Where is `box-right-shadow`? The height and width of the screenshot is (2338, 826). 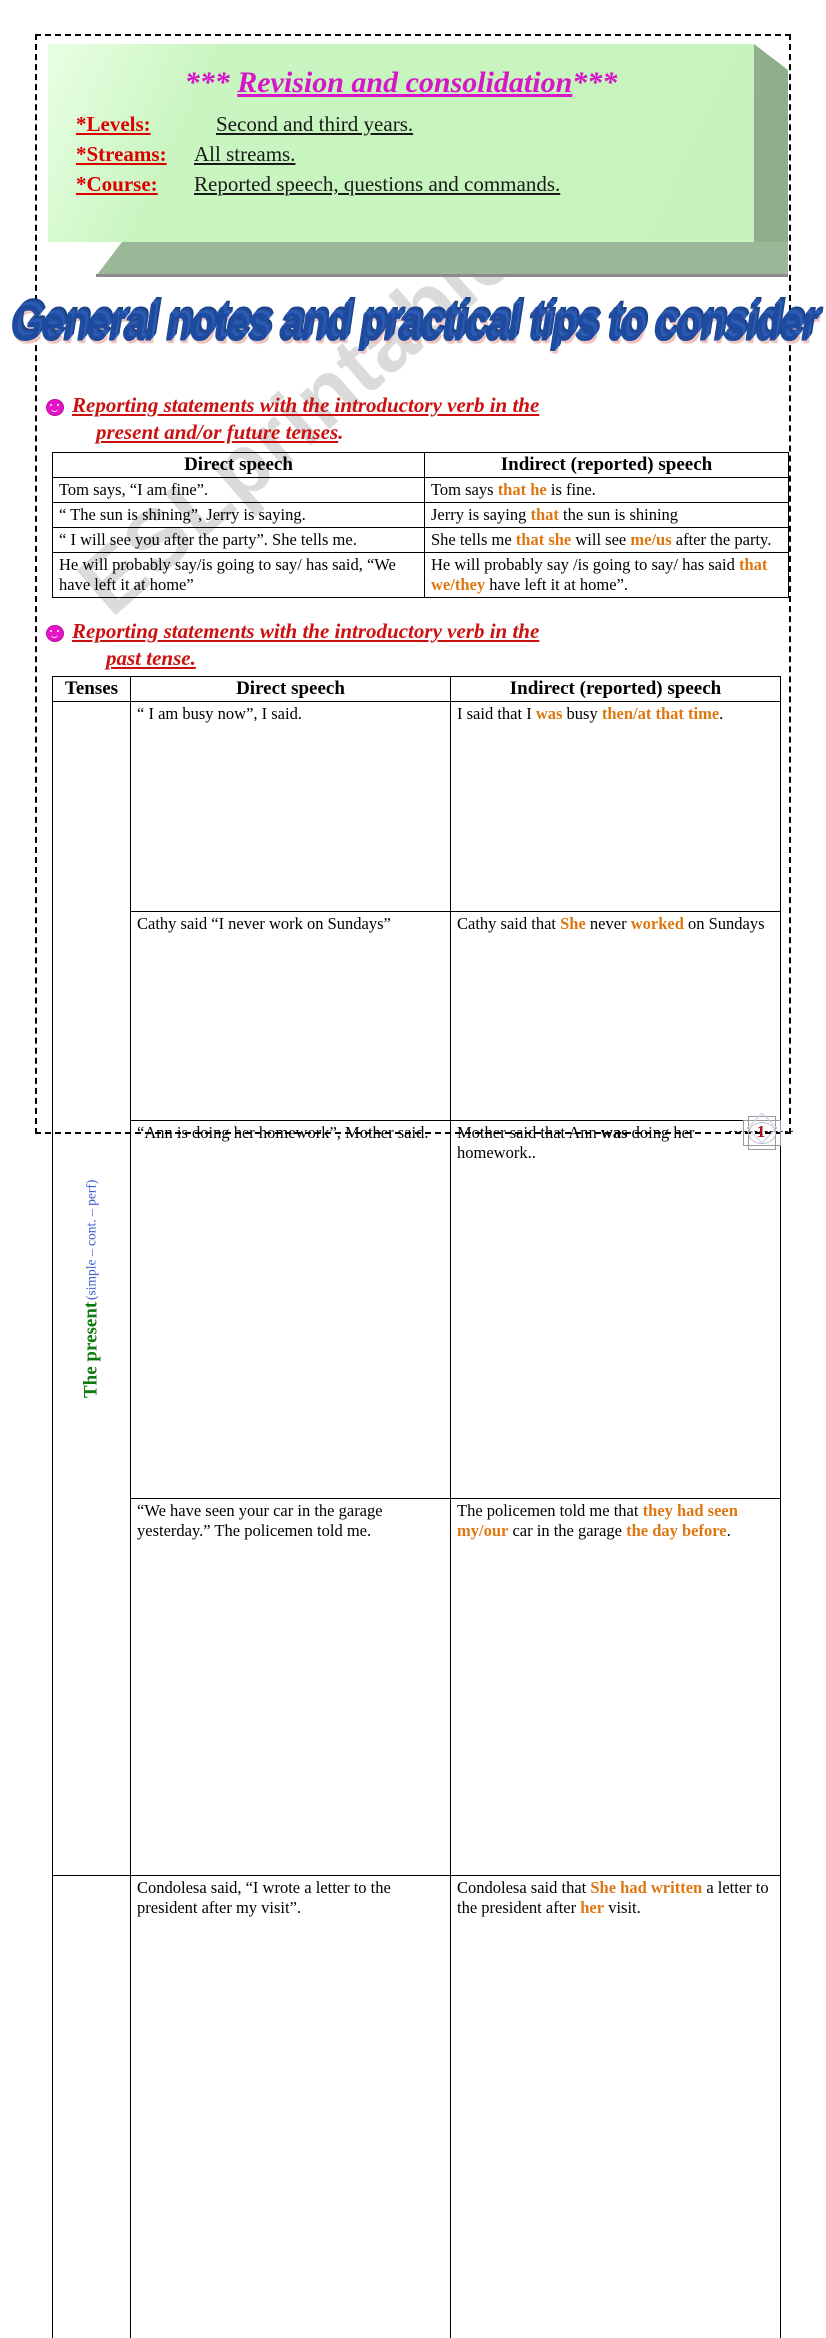
box-right-shadow is located at coordinates (771, 160).